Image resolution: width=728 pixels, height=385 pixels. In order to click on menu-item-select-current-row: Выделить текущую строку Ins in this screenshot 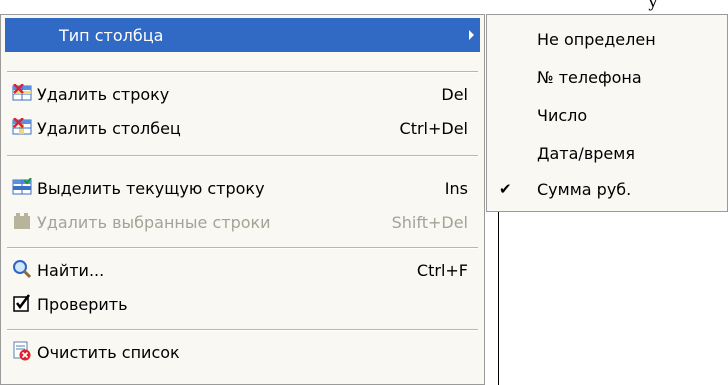, I will do `click(242, 188)`.